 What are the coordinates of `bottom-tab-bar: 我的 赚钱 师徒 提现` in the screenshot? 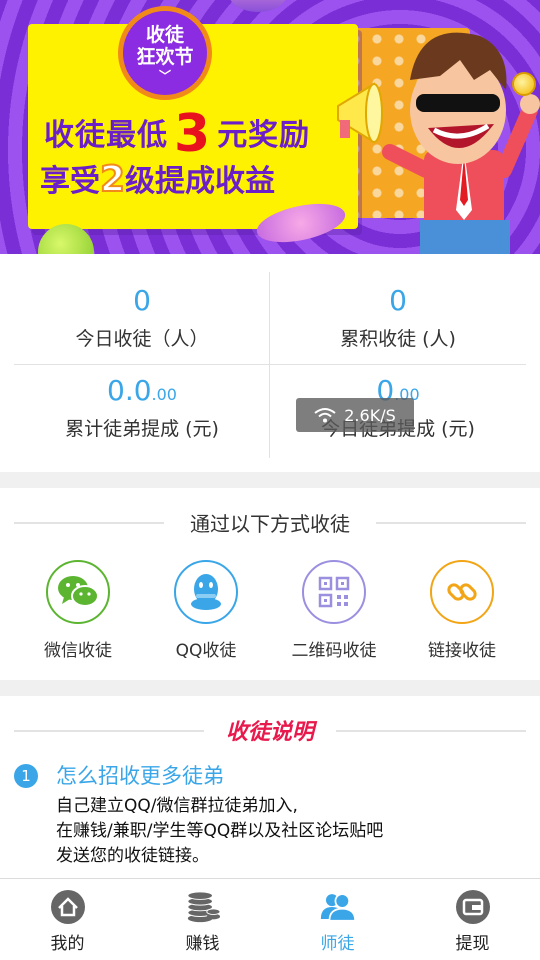 It's located at (270, 919).